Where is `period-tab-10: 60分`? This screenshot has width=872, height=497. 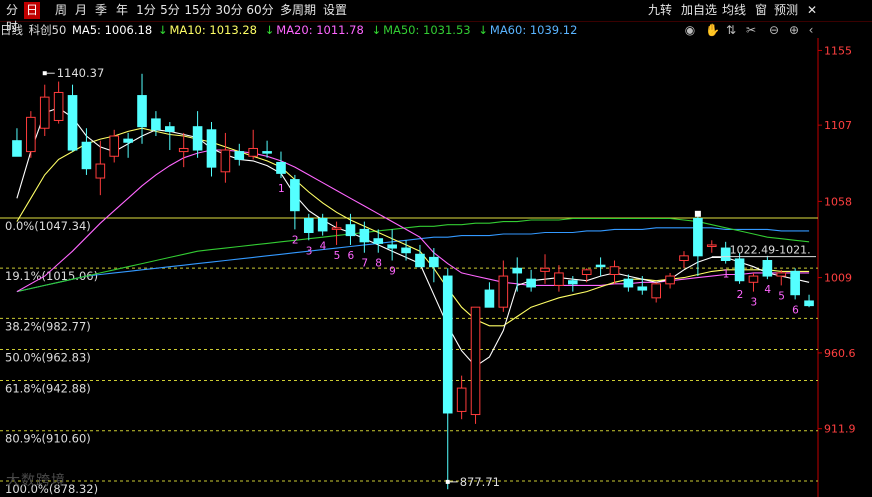 period-tab-10: 60分 is located at coordinates (260, 10).